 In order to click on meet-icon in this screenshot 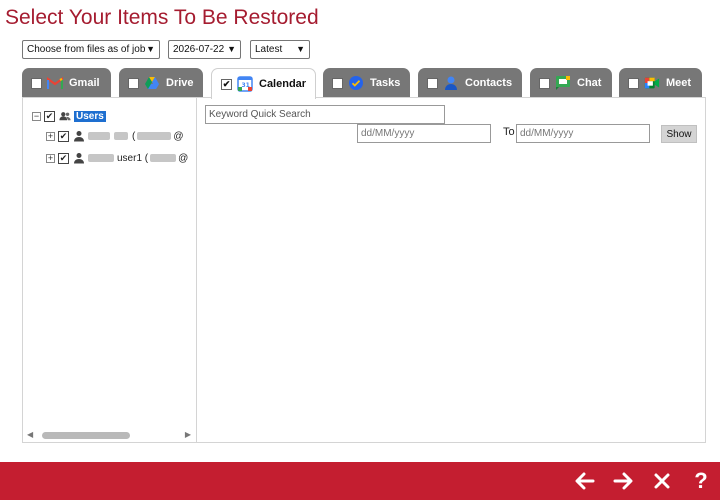, I will do `click(652, 83)`.